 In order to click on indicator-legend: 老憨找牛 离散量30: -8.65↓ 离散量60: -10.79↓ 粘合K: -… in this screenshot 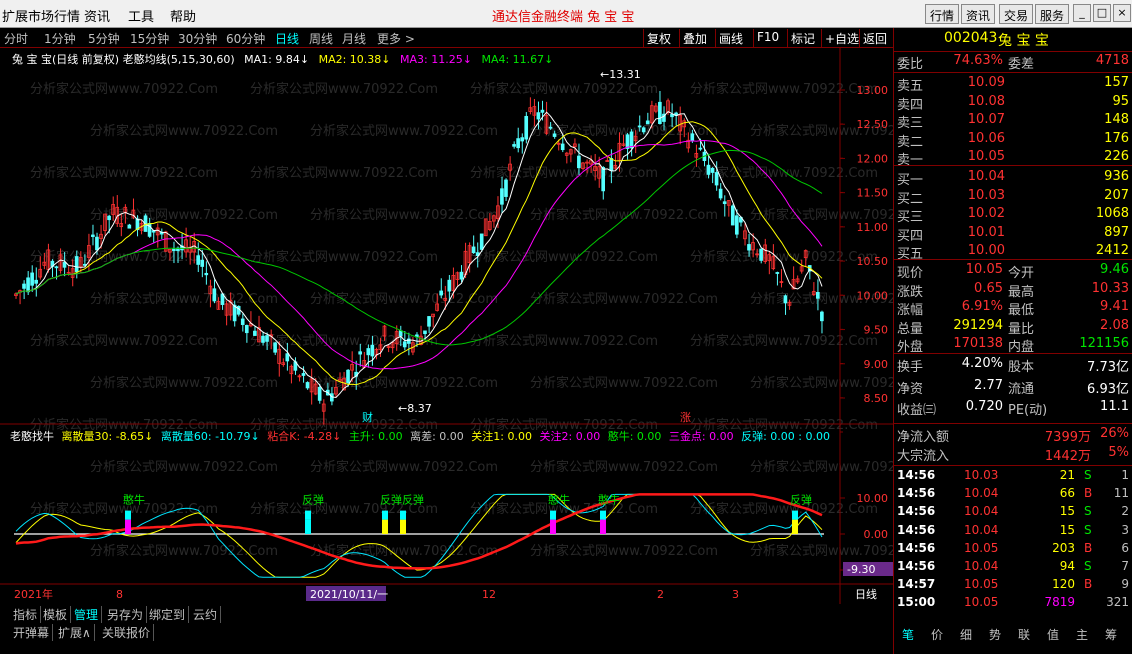, I will do `click(420, 436)`.